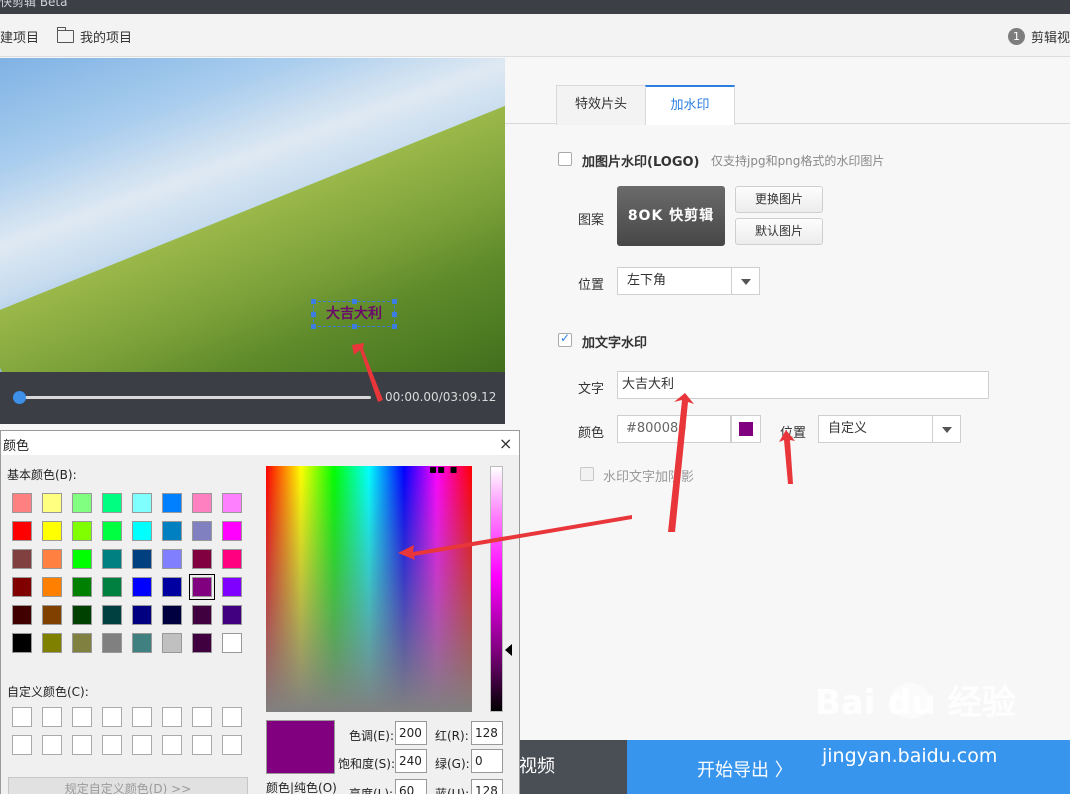 This screenshot has height=794, width=1070. I want to click on tab-effects-intro: 特效片头, so click(601, 105).